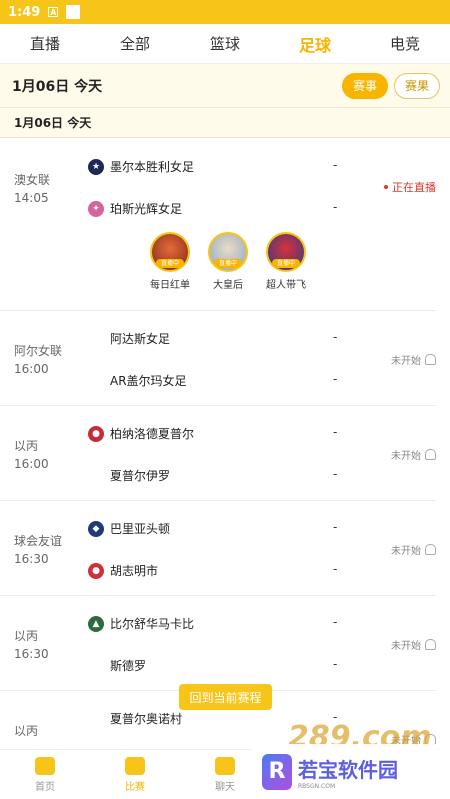 The image size is (450, 799). I want to click on streamer-card: 直播中 超人带飞, so click(286, 261).